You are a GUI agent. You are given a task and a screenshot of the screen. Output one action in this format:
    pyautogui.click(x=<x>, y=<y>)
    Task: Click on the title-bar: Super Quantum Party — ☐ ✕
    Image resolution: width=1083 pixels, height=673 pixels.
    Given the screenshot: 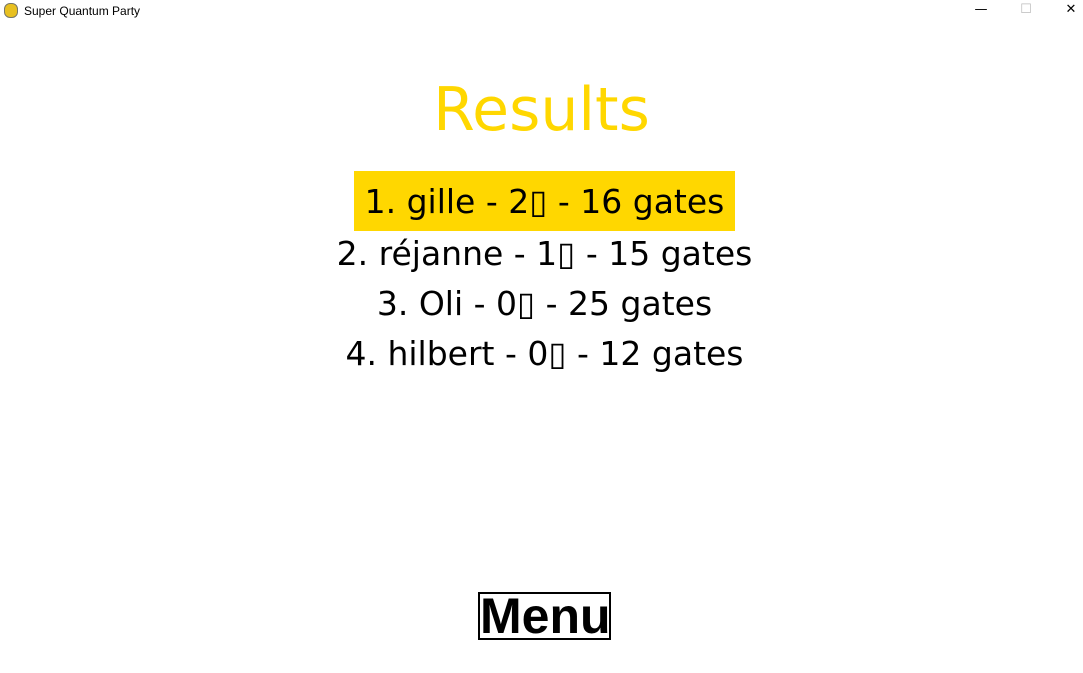 What is the action you would take?
    pyautogui.click(x=541, y=11)
    